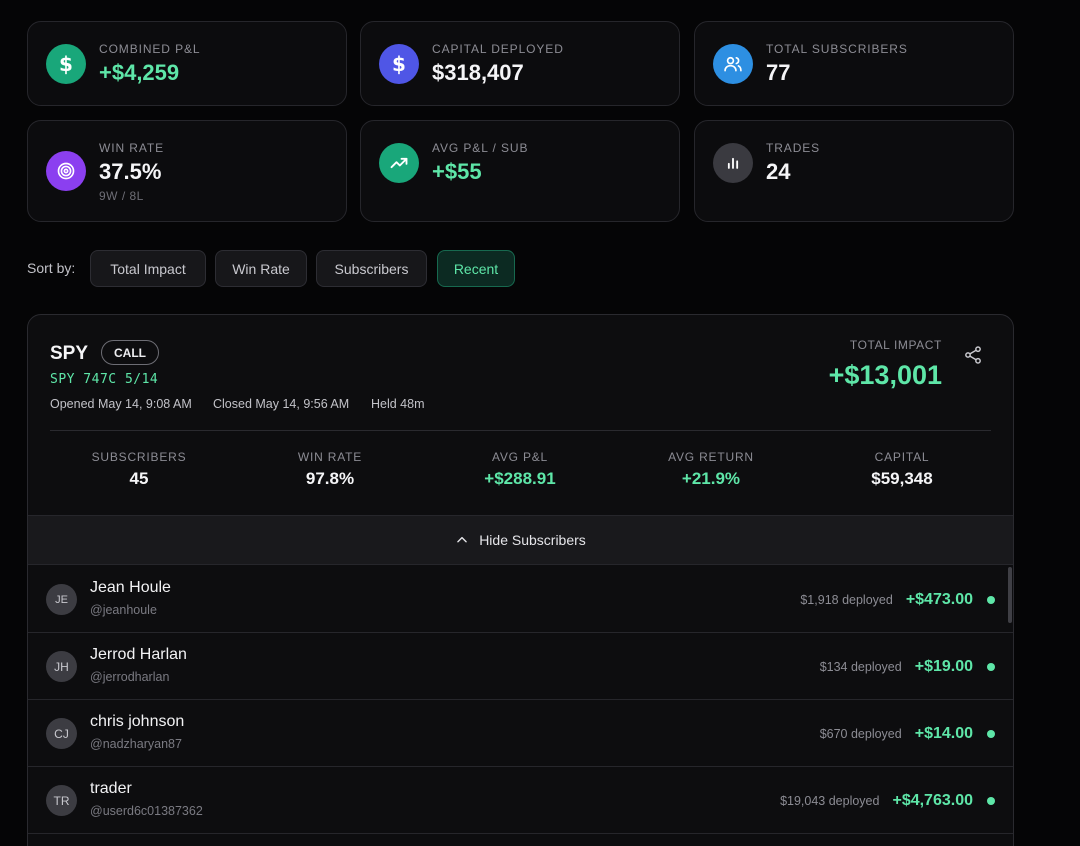 This screenshot has height=846, width=1080. Describe the element at coordinates (330, 478) in the screenshot. I see `metric-value: 97.8%` at that location.